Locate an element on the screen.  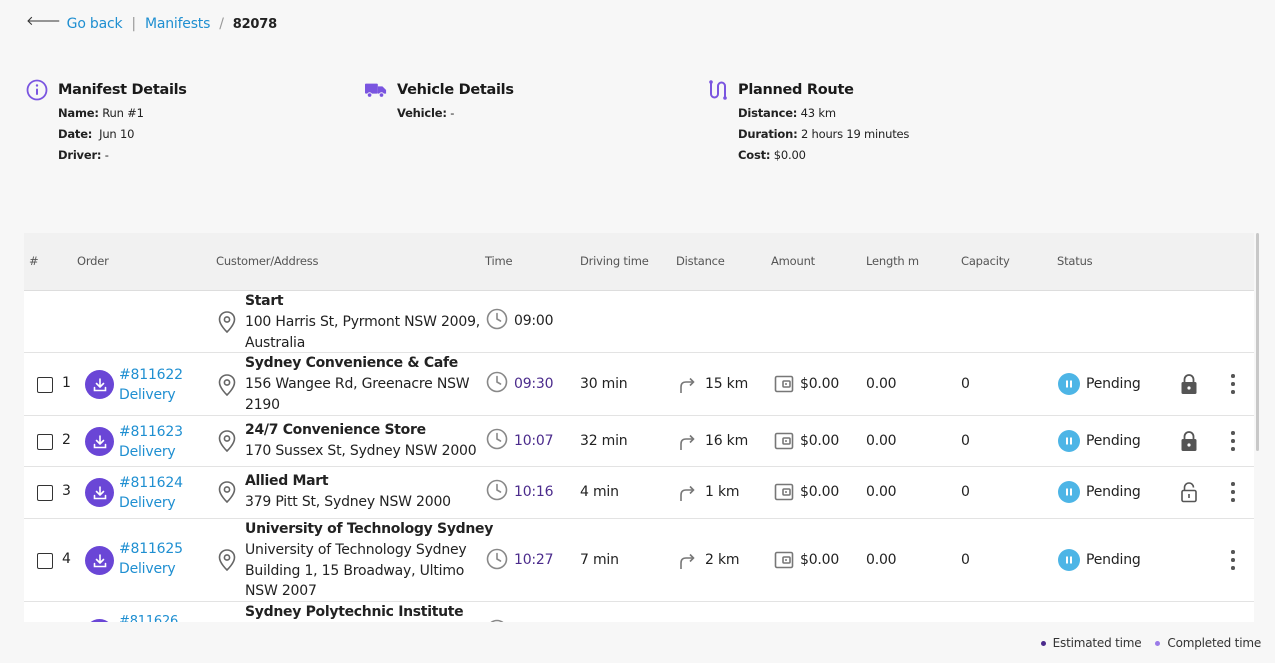
header-capacity: Capacity is located at coordinates (985, 261).